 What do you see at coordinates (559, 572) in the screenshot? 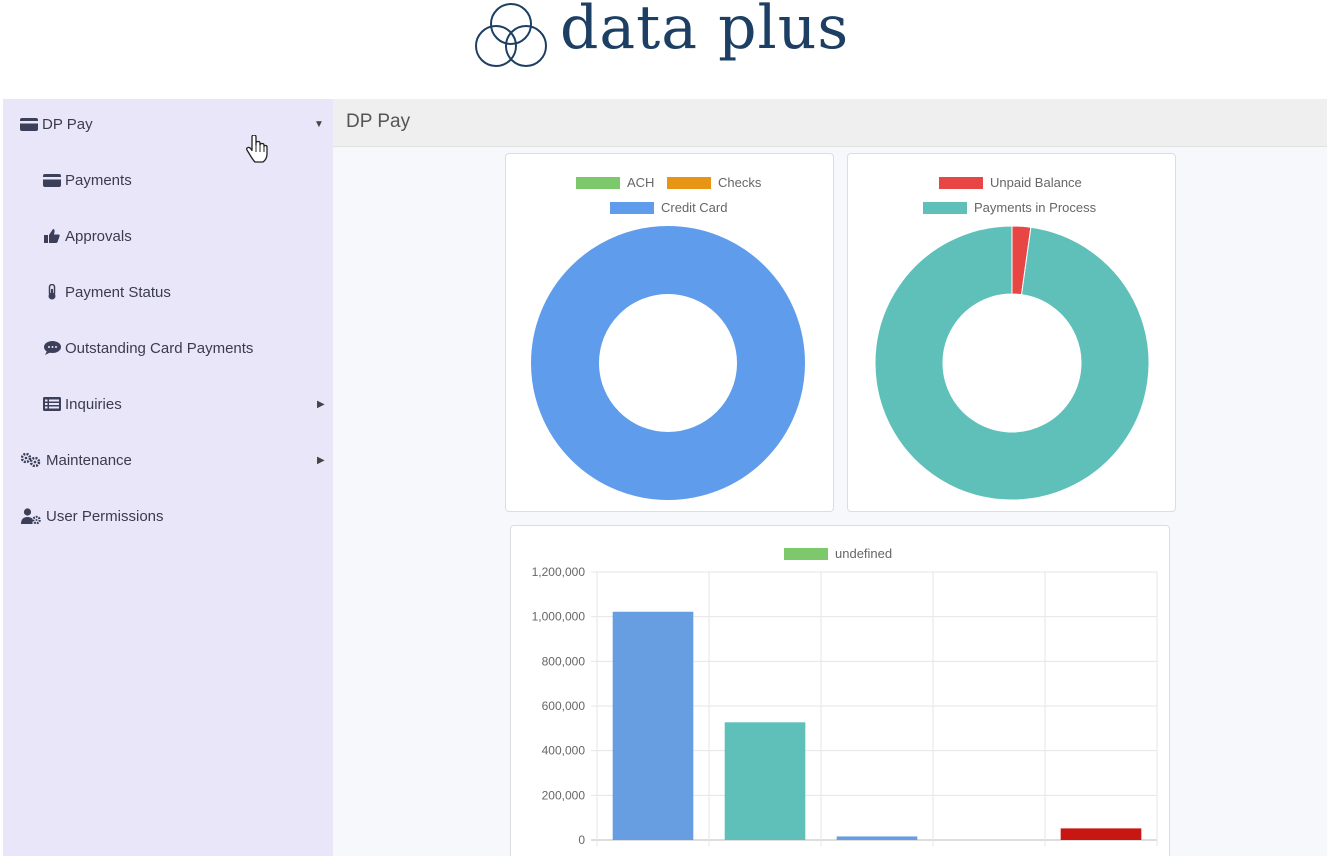
I see `y-tick-label: 1,200,000` at bounding box center [559, 572].